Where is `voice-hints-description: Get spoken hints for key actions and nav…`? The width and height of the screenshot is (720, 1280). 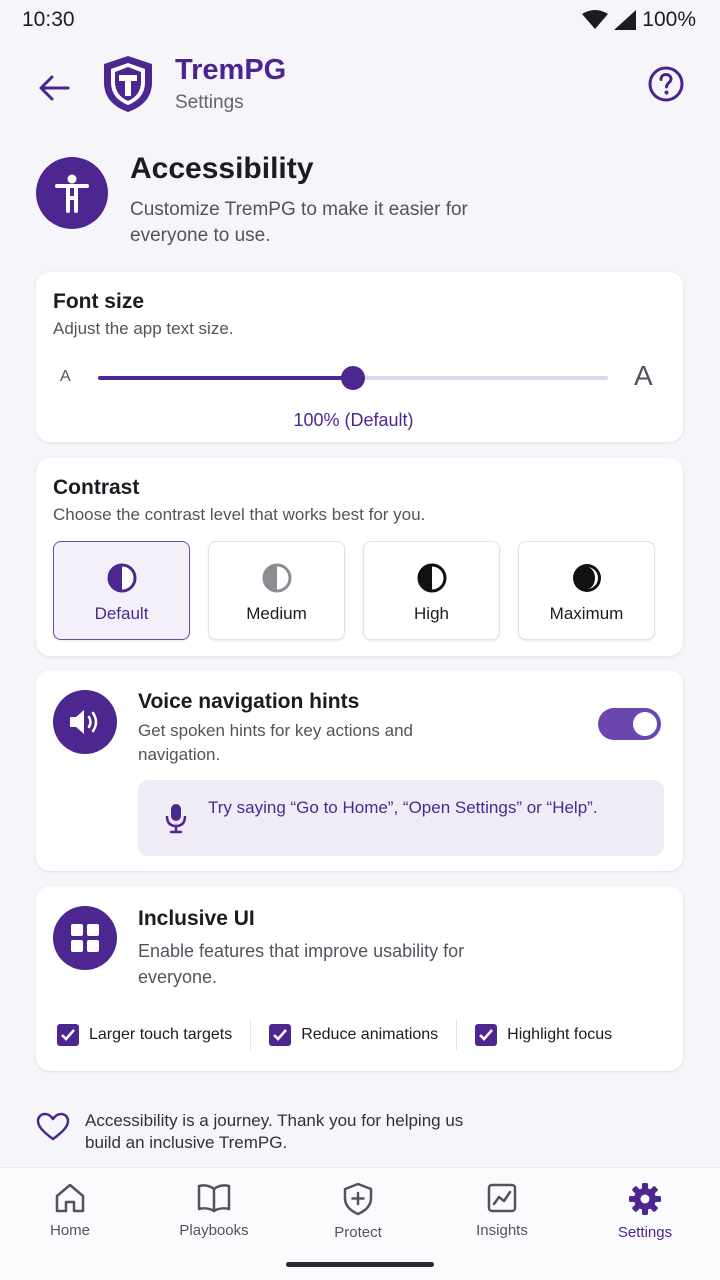
voice-hints-description: Get spoken hints for key actions and nav… is located at coordinates (275, 742).